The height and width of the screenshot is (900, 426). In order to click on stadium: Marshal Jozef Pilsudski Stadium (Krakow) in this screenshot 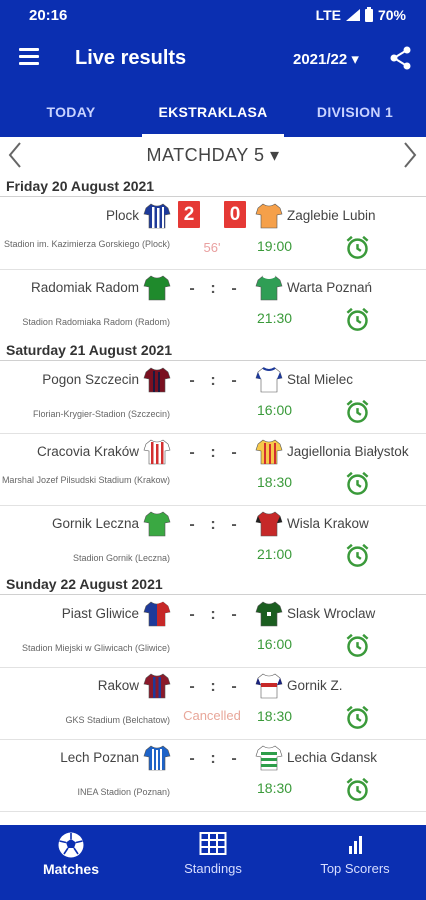, I will do `click(85, 480)`.